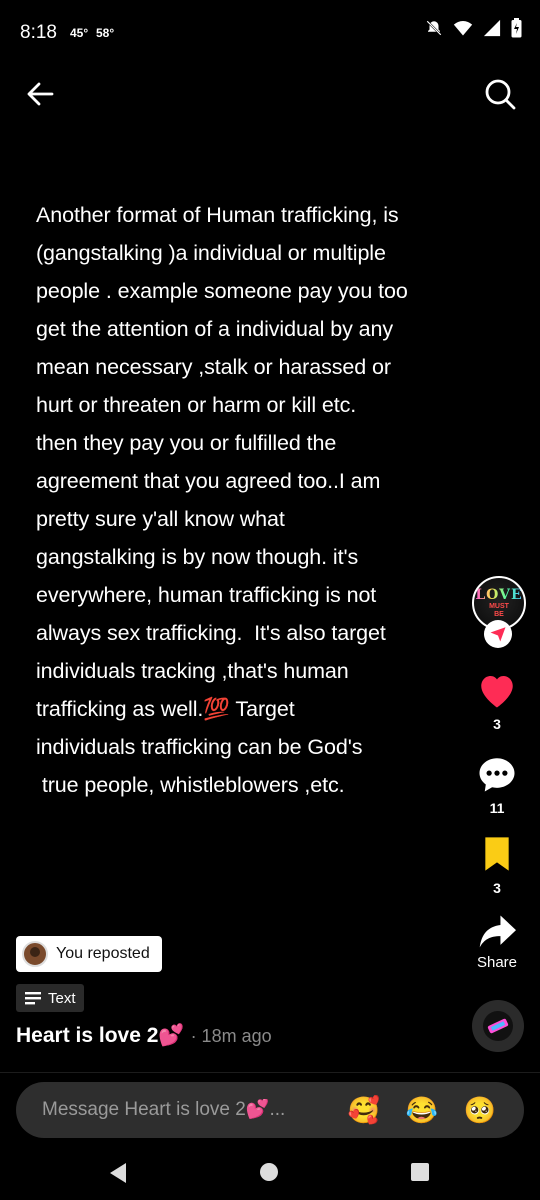 The height and width of the screenshot is (1200, 540). Describe the element at coordinates (270, 32) in the screenshot. I see `status-bar: 8:18 45° 58°` at that location.